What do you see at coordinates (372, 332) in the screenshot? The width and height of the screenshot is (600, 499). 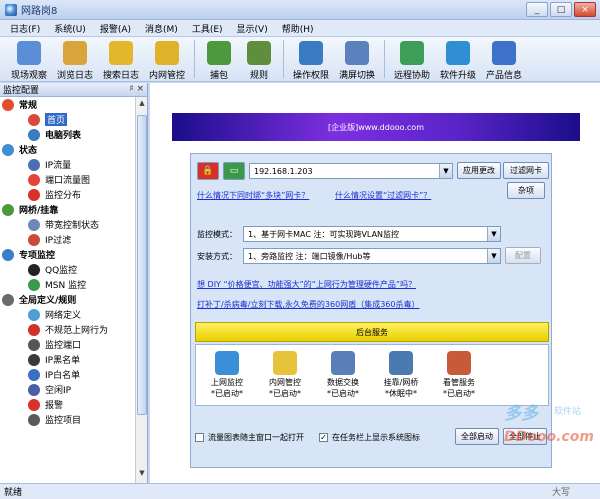 I see `service-title-bar: 后台服务` at bounding box center [372, 332].